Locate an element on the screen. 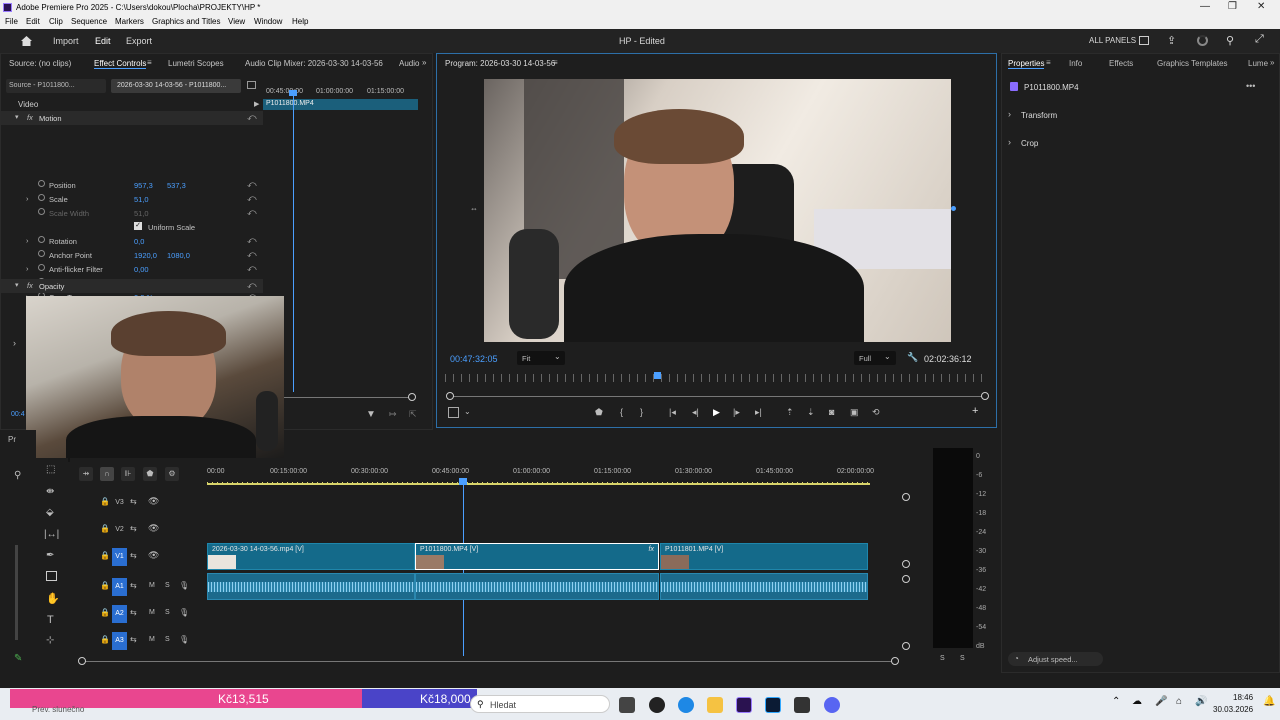 The image size is (1280, 720). home-icon is located at coordinates (26, 41).